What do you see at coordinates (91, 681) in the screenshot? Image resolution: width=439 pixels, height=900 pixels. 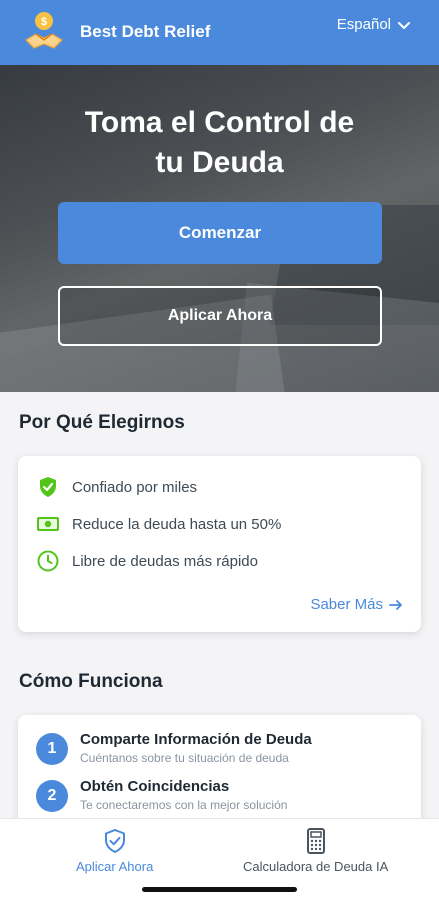 I see `how-section-title: Cómo Funciona` at bounding box center [91, 681].